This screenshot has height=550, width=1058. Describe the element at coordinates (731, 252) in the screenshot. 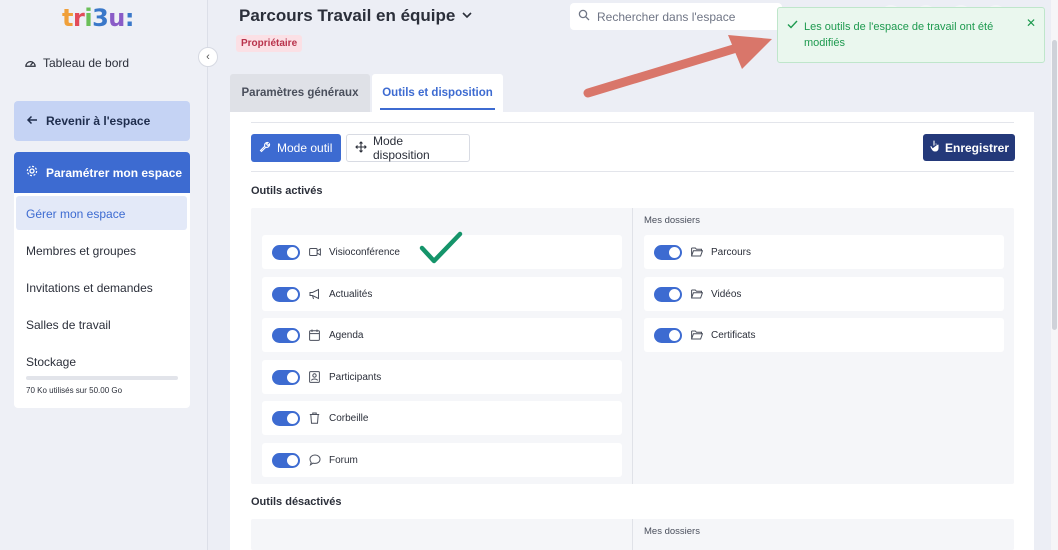

I see `folder-label: Parcours` at that location.